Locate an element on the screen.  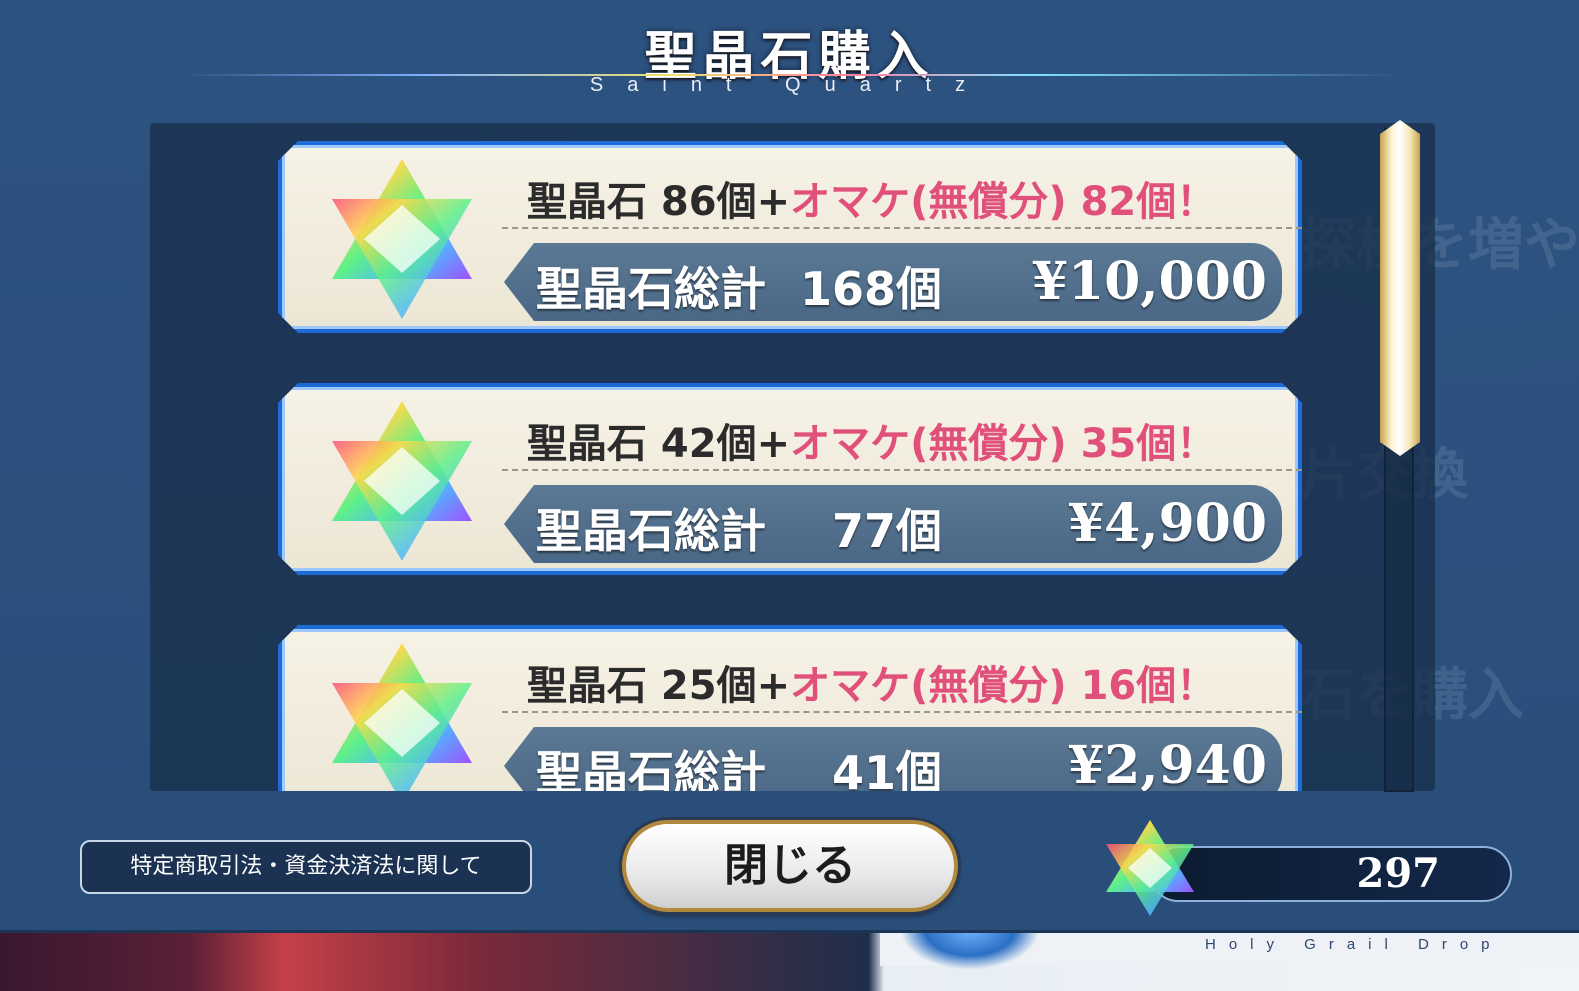
quartz-balance-value: 297 is located at coordinates (1398, 873).